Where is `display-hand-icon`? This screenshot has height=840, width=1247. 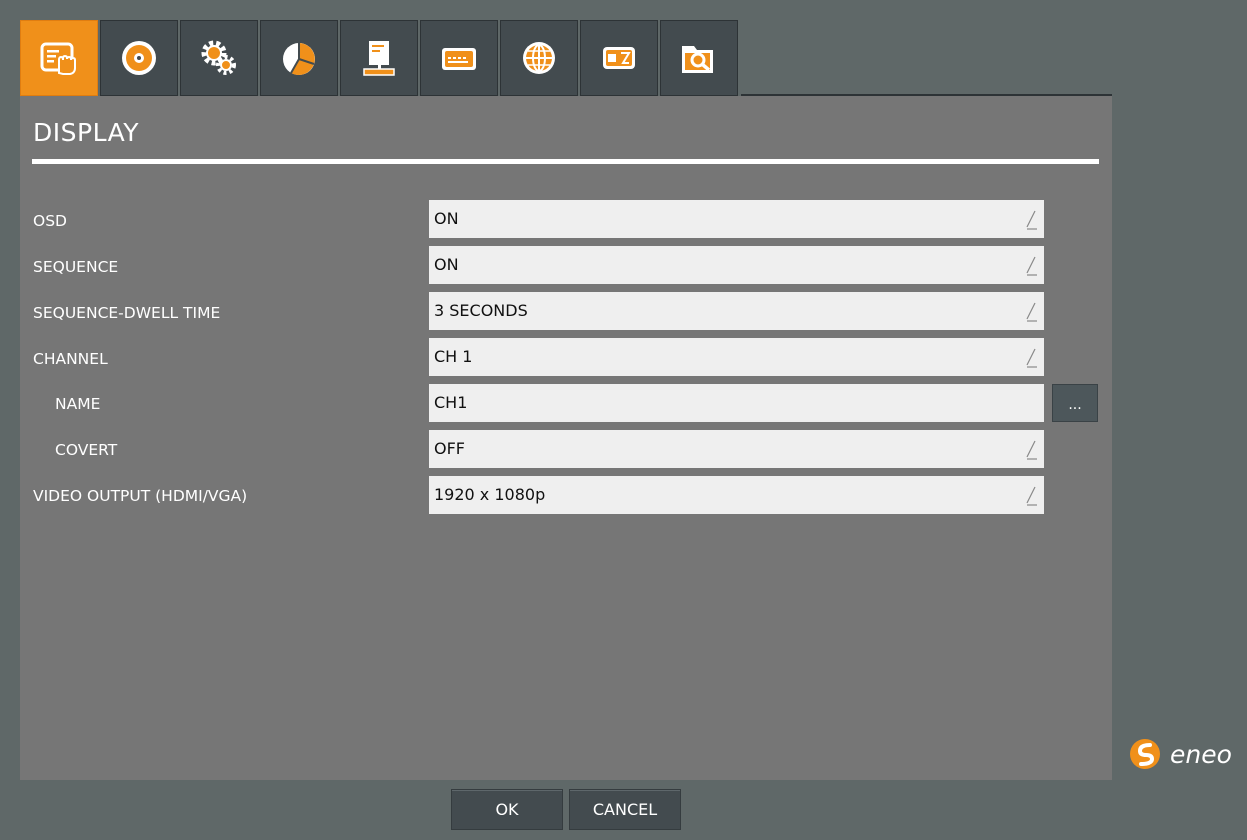 display-hand-icon is located at coordinates (58, 58).